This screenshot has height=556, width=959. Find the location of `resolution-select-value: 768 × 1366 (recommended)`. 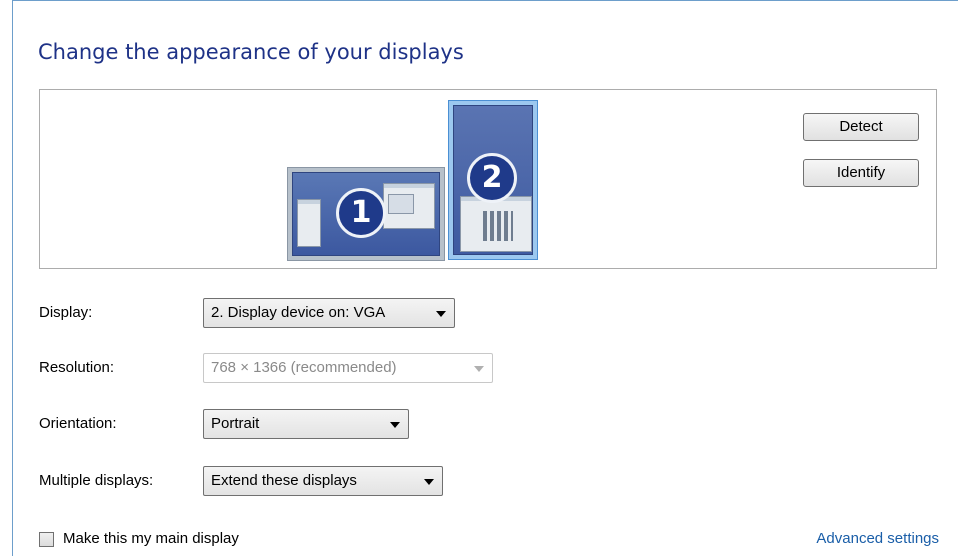

resolution-select-value: 768 × 1366 (recommended) is located at coordinates (304, 367).